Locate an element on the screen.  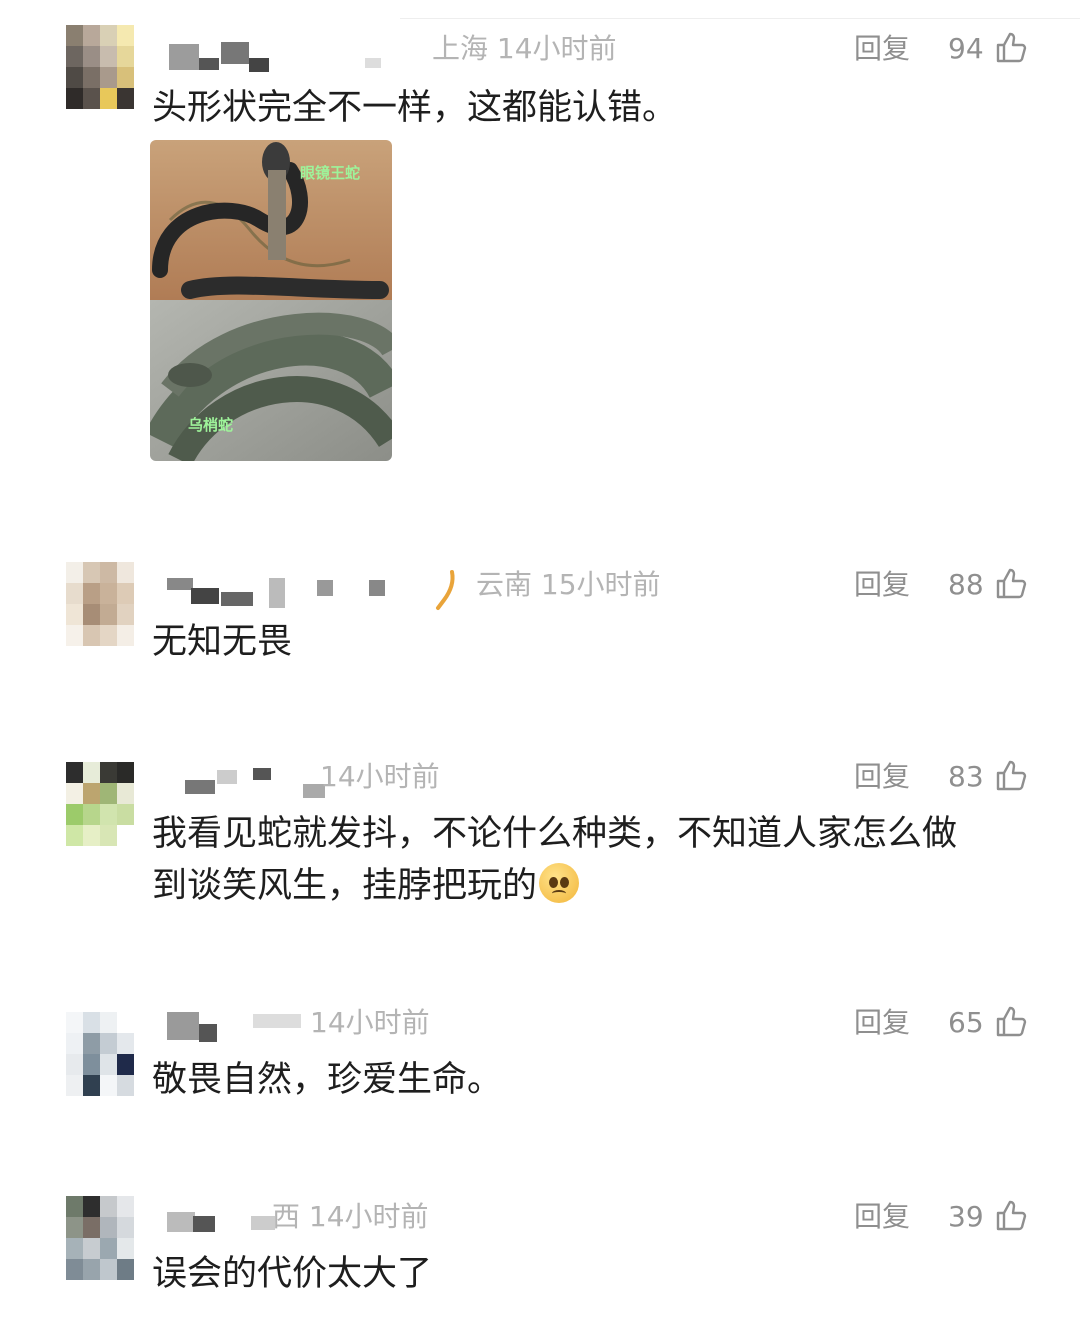
comment-image: 眼镜王蛇 乌梢蛇 is located at coordinates (271, 300).